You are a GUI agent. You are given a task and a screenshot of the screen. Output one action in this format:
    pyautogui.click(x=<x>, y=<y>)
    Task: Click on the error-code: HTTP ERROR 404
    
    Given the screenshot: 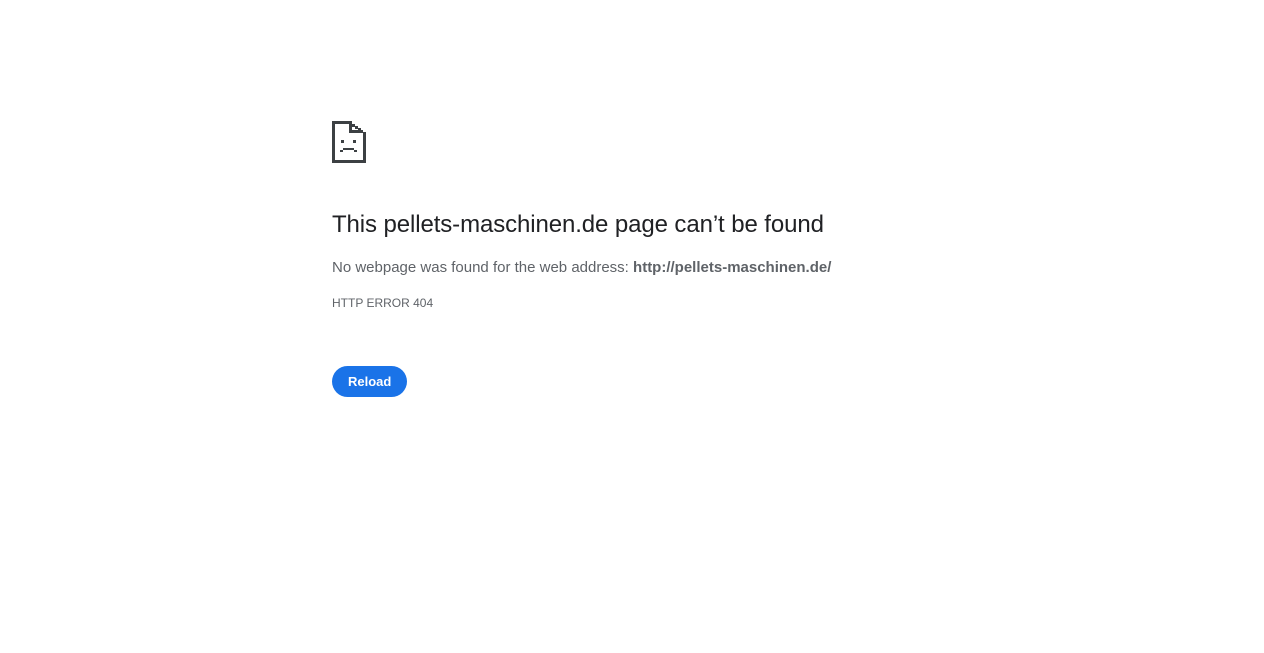 What is the action you would take?
    pyautogui.click(x=383, y=303)
    